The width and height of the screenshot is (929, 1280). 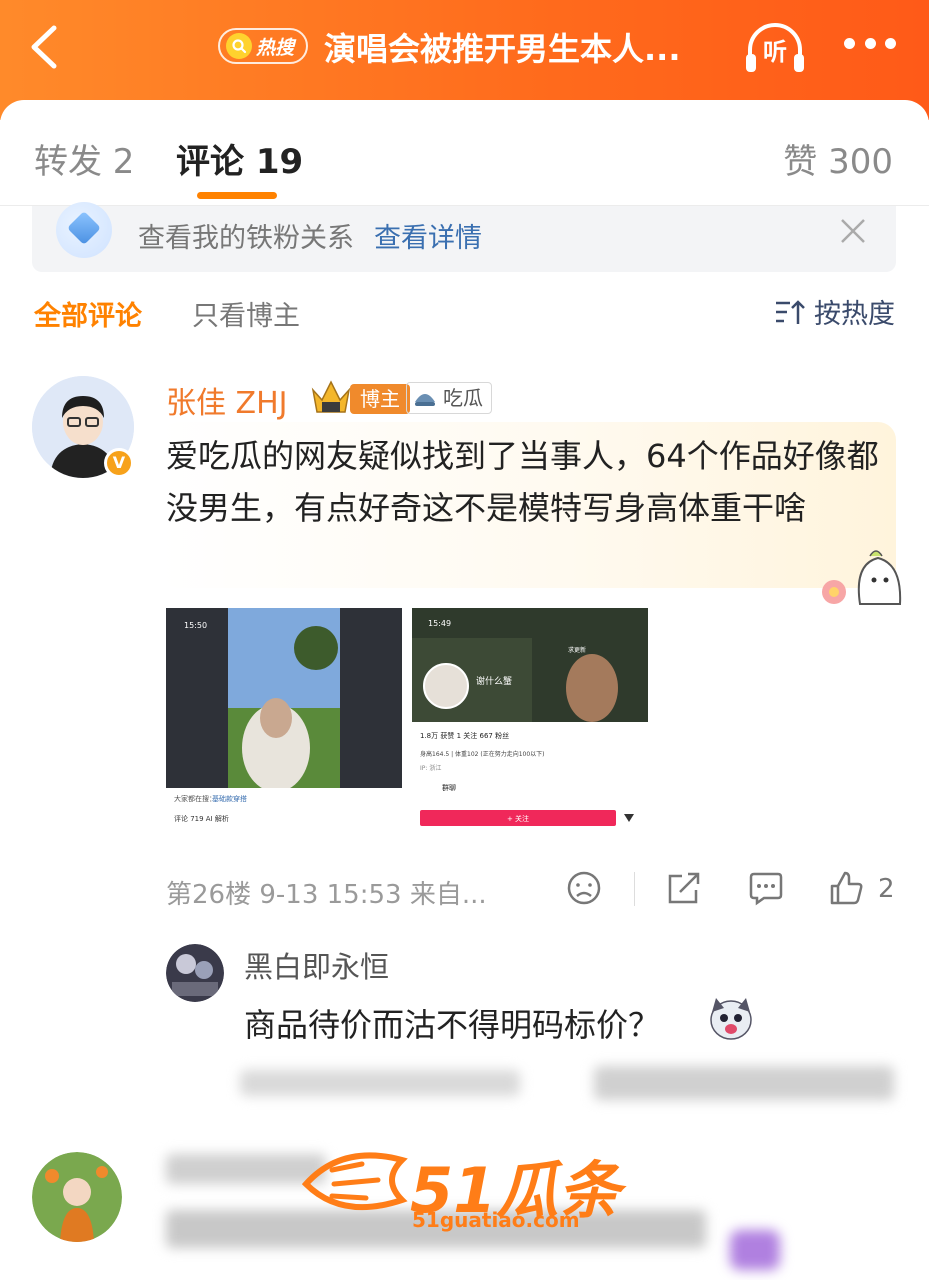 I want to click on img2-group: 群聊, so click(x=449, y=787).